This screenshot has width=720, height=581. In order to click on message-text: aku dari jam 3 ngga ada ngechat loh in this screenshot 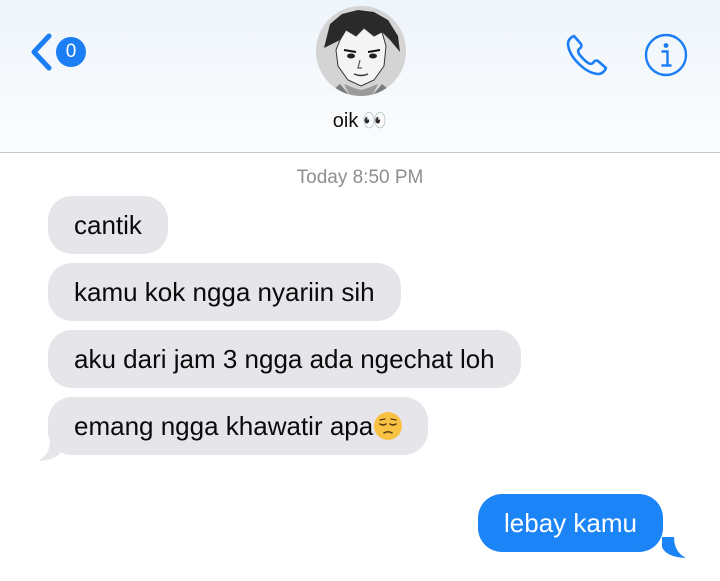, I will do `click(284, 359)`.